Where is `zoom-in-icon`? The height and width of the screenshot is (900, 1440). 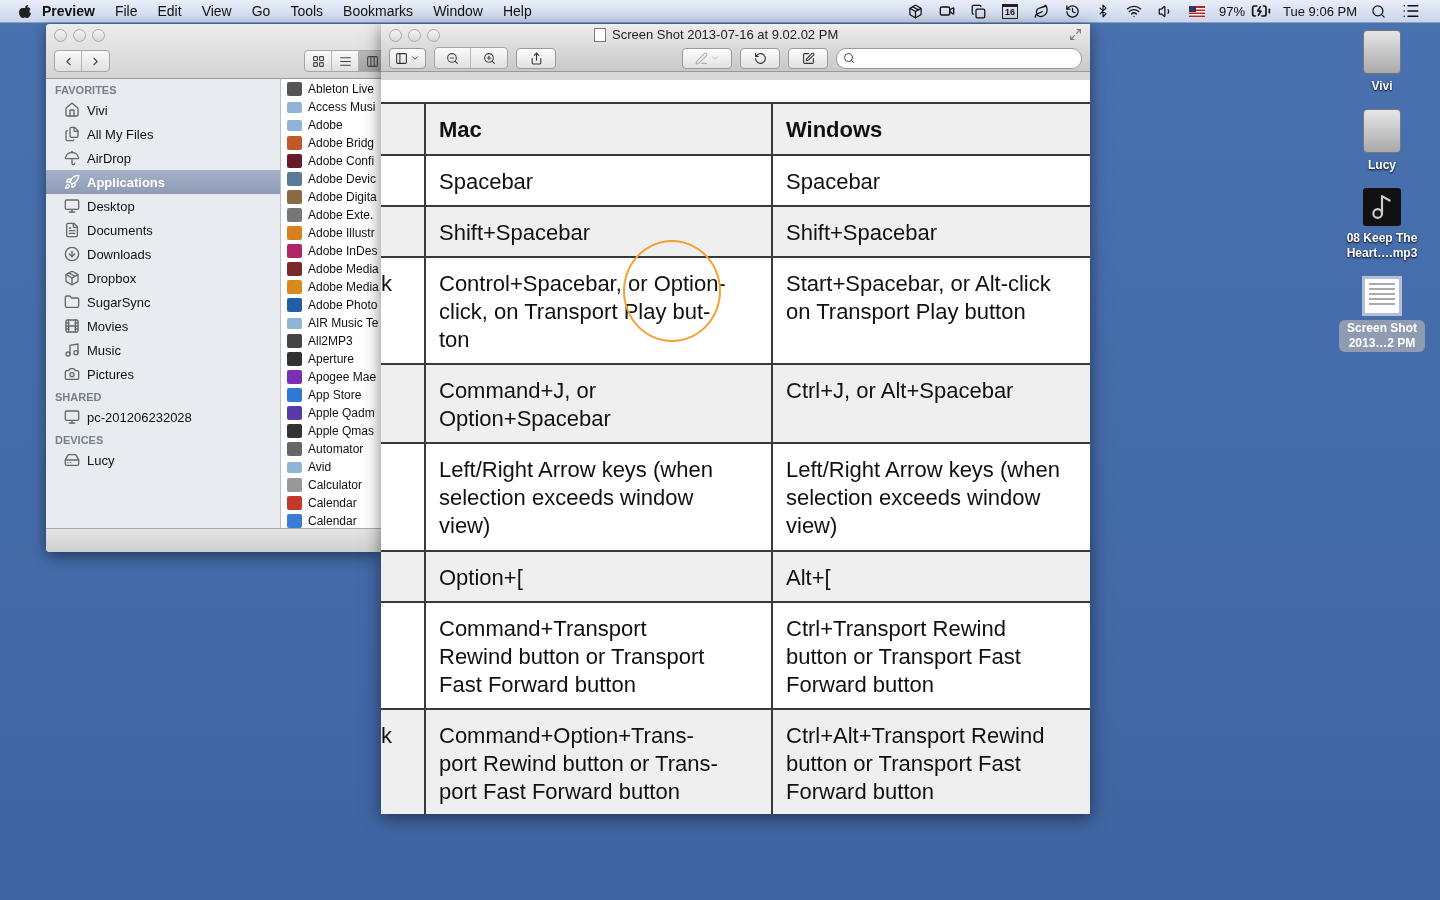 zoom-in-icon is located at coordinates (489, 58).